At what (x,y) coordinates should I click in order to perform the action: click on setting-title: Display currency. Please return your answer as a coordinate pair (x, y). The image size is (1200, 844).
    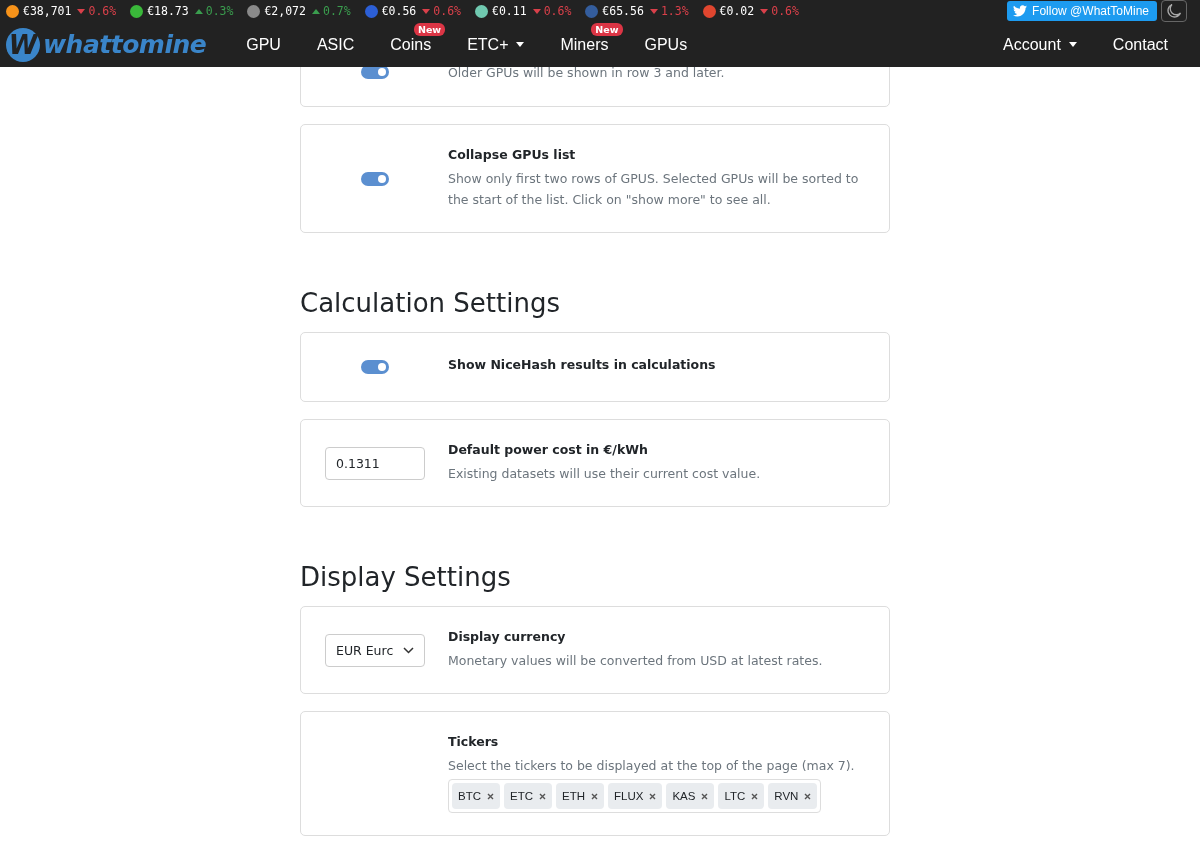
    Looking at the image, I should click on (507, 636).